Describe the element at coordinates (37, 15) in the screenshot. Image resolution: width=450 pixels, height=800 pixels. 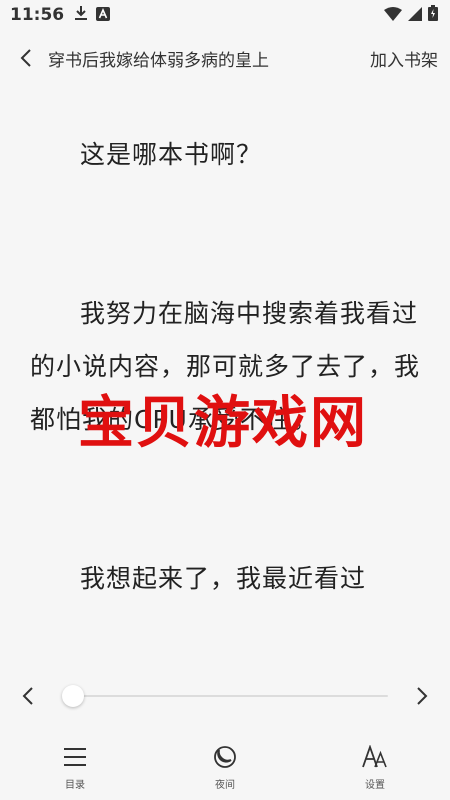
I see `status-time: 11:56` at that location.